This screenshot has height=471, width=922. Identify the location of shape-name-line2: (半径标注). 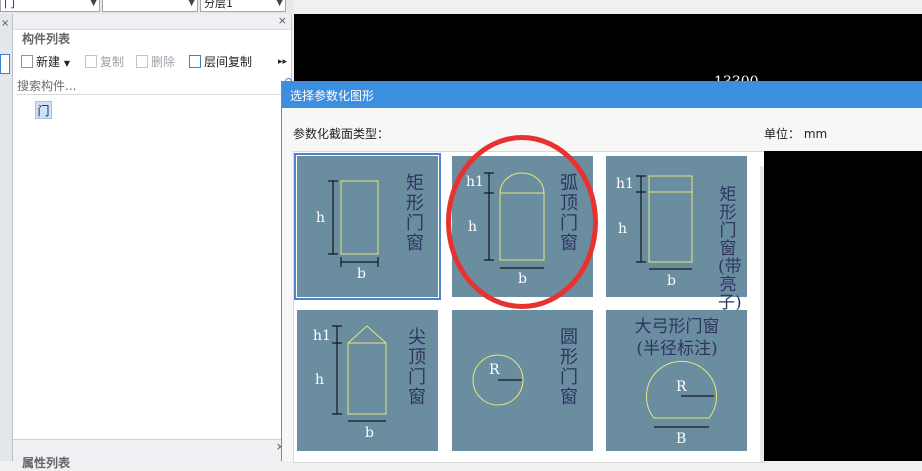
(677, 349).